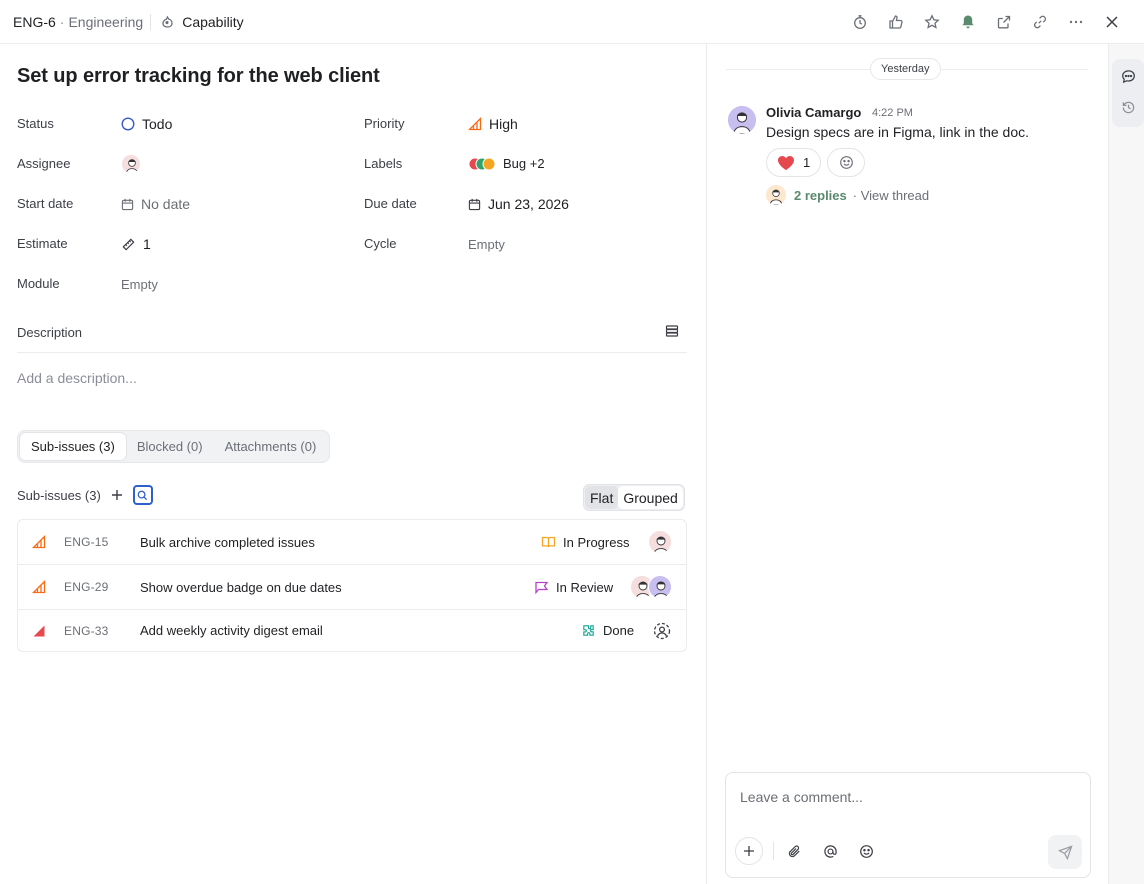 The height and width of the screenshot is (884, 1144). I want to click on cycle-label: Cycle, so click(380, 243).